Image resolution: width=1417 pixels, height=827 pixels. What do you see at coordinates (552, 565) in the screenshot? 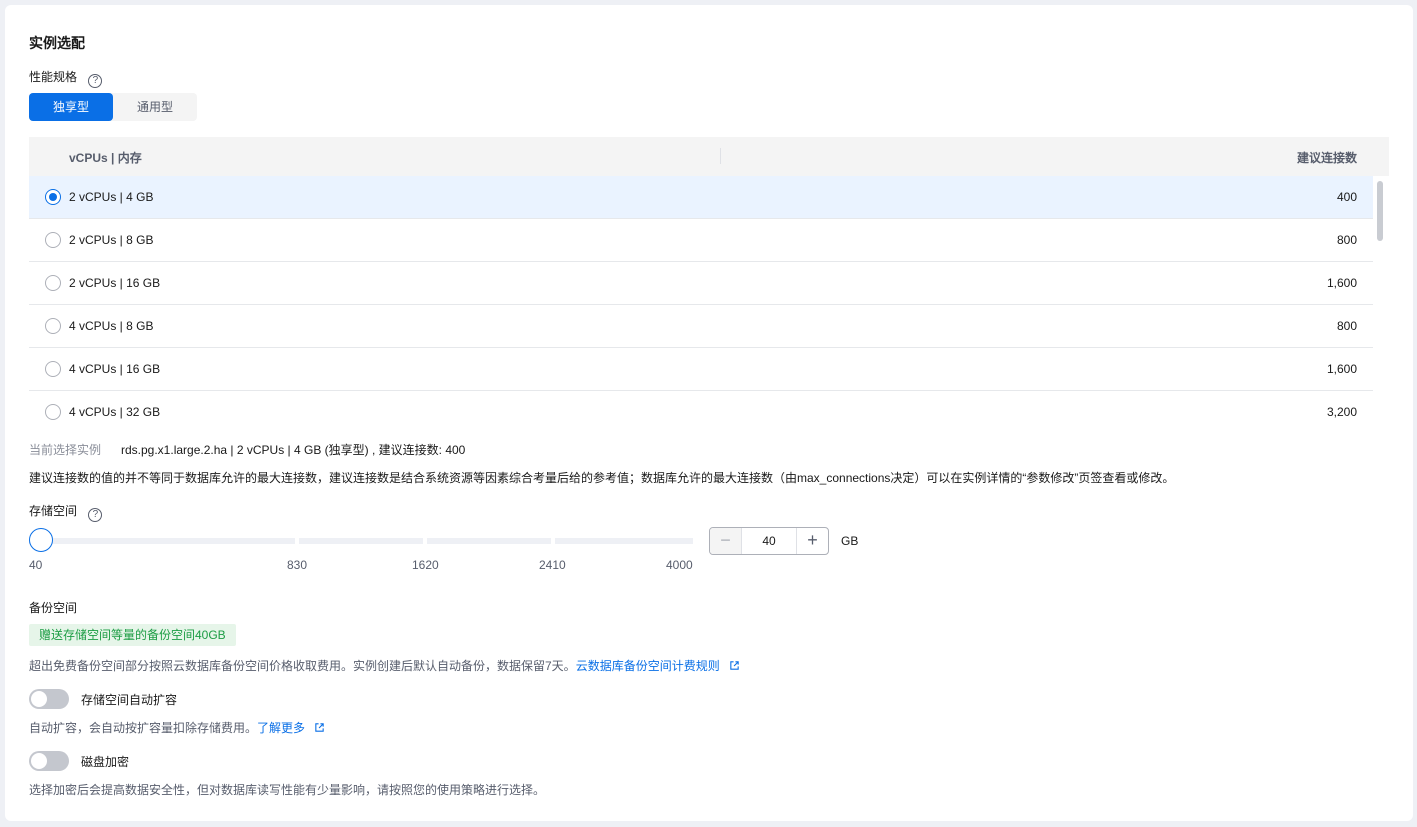
I see `slider-tick: 2410` at bounding box center [552, 565].